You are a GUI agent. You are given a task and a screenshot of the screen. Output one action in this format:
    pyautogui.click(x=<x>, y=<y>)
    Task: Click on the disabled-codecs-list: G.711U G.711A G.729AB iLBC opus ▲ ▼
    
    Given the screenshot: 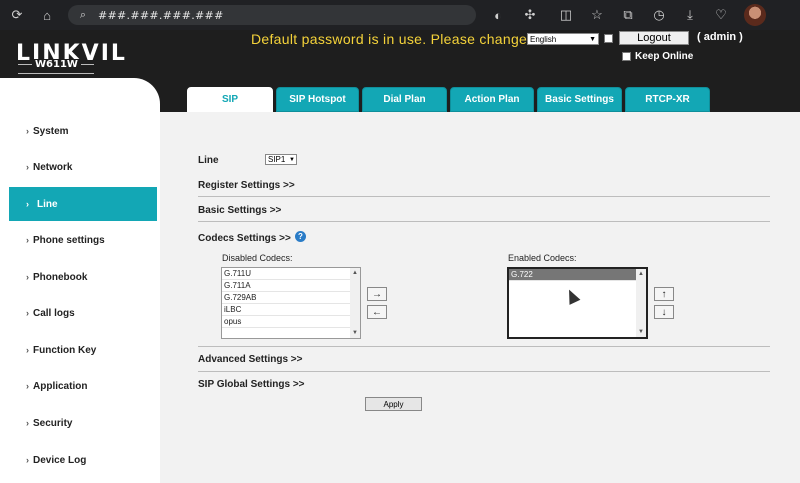 What is the action you would take?
    pyautogui.click(x=291, y=303)
    